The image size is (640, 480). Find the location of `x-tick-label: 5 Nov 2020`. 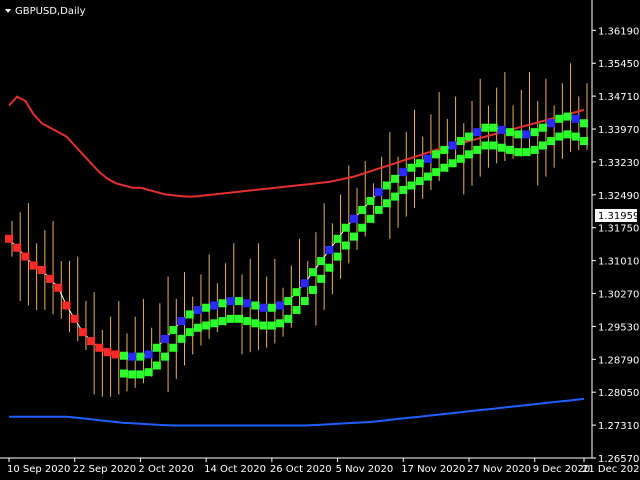

x-tick-label: 5 Nov 2020 is located at coordinates (365, 469).